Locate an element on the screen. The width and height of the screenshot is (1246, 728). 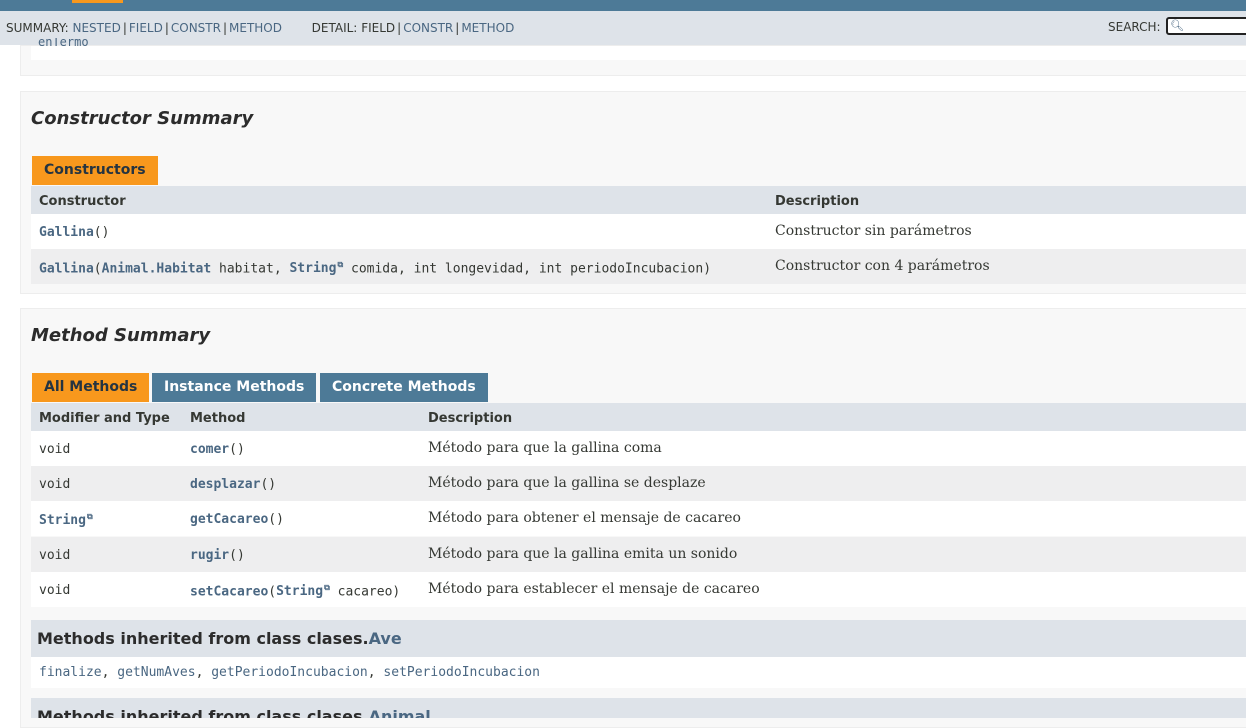
inherited-method-link: getNumAves is located at coordinates (156, 672).